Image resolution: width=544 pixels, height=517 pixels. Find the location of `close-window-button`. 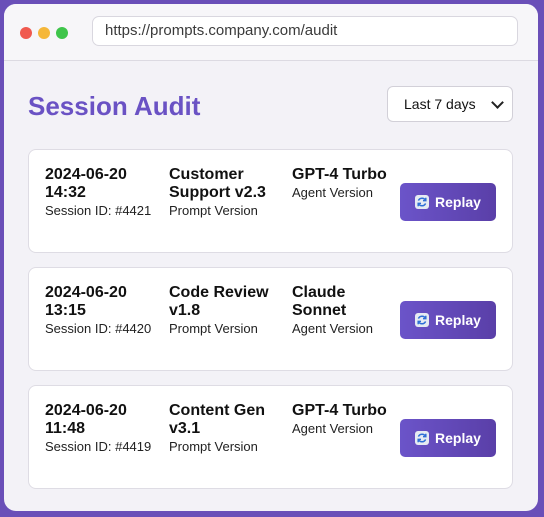

close-window-button is located at coordinates (26, 33).